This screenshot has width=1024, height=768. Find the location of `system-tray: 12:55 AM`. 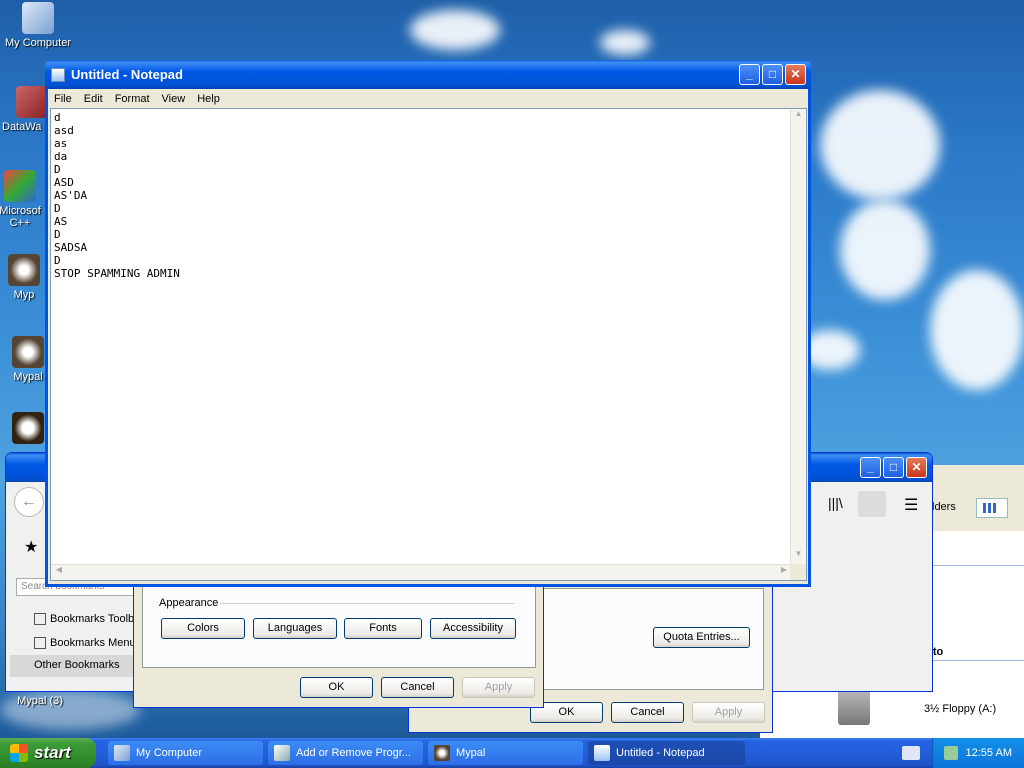

system-tray: 12:55 AM is located at coordinates (978, 753).